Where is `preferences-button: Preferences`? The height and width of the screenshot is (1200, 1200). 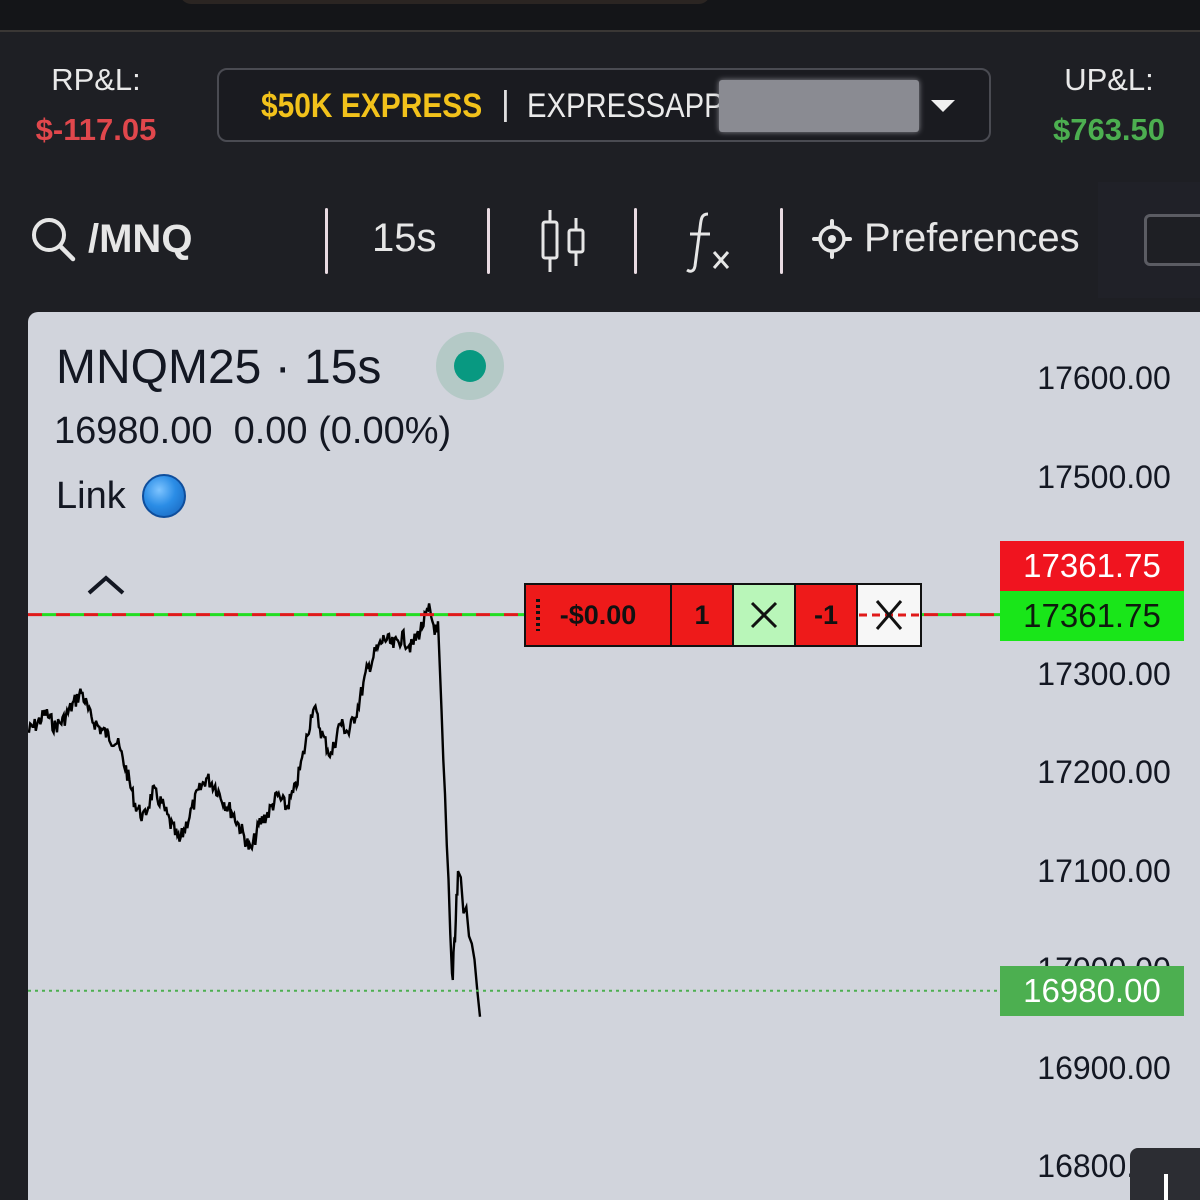
preferences-button: Preferences is located at coordinates (946, 238).